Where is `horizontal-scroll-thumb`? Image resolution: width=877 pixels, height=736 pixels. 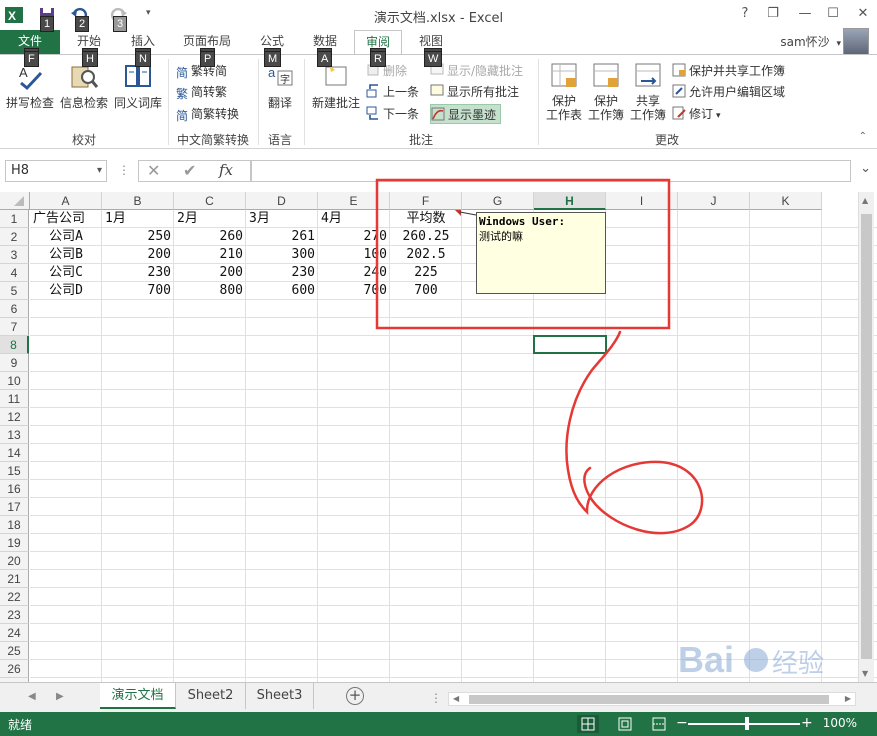
horizontal-scroll-thumb is located at coordinates (649, 699).